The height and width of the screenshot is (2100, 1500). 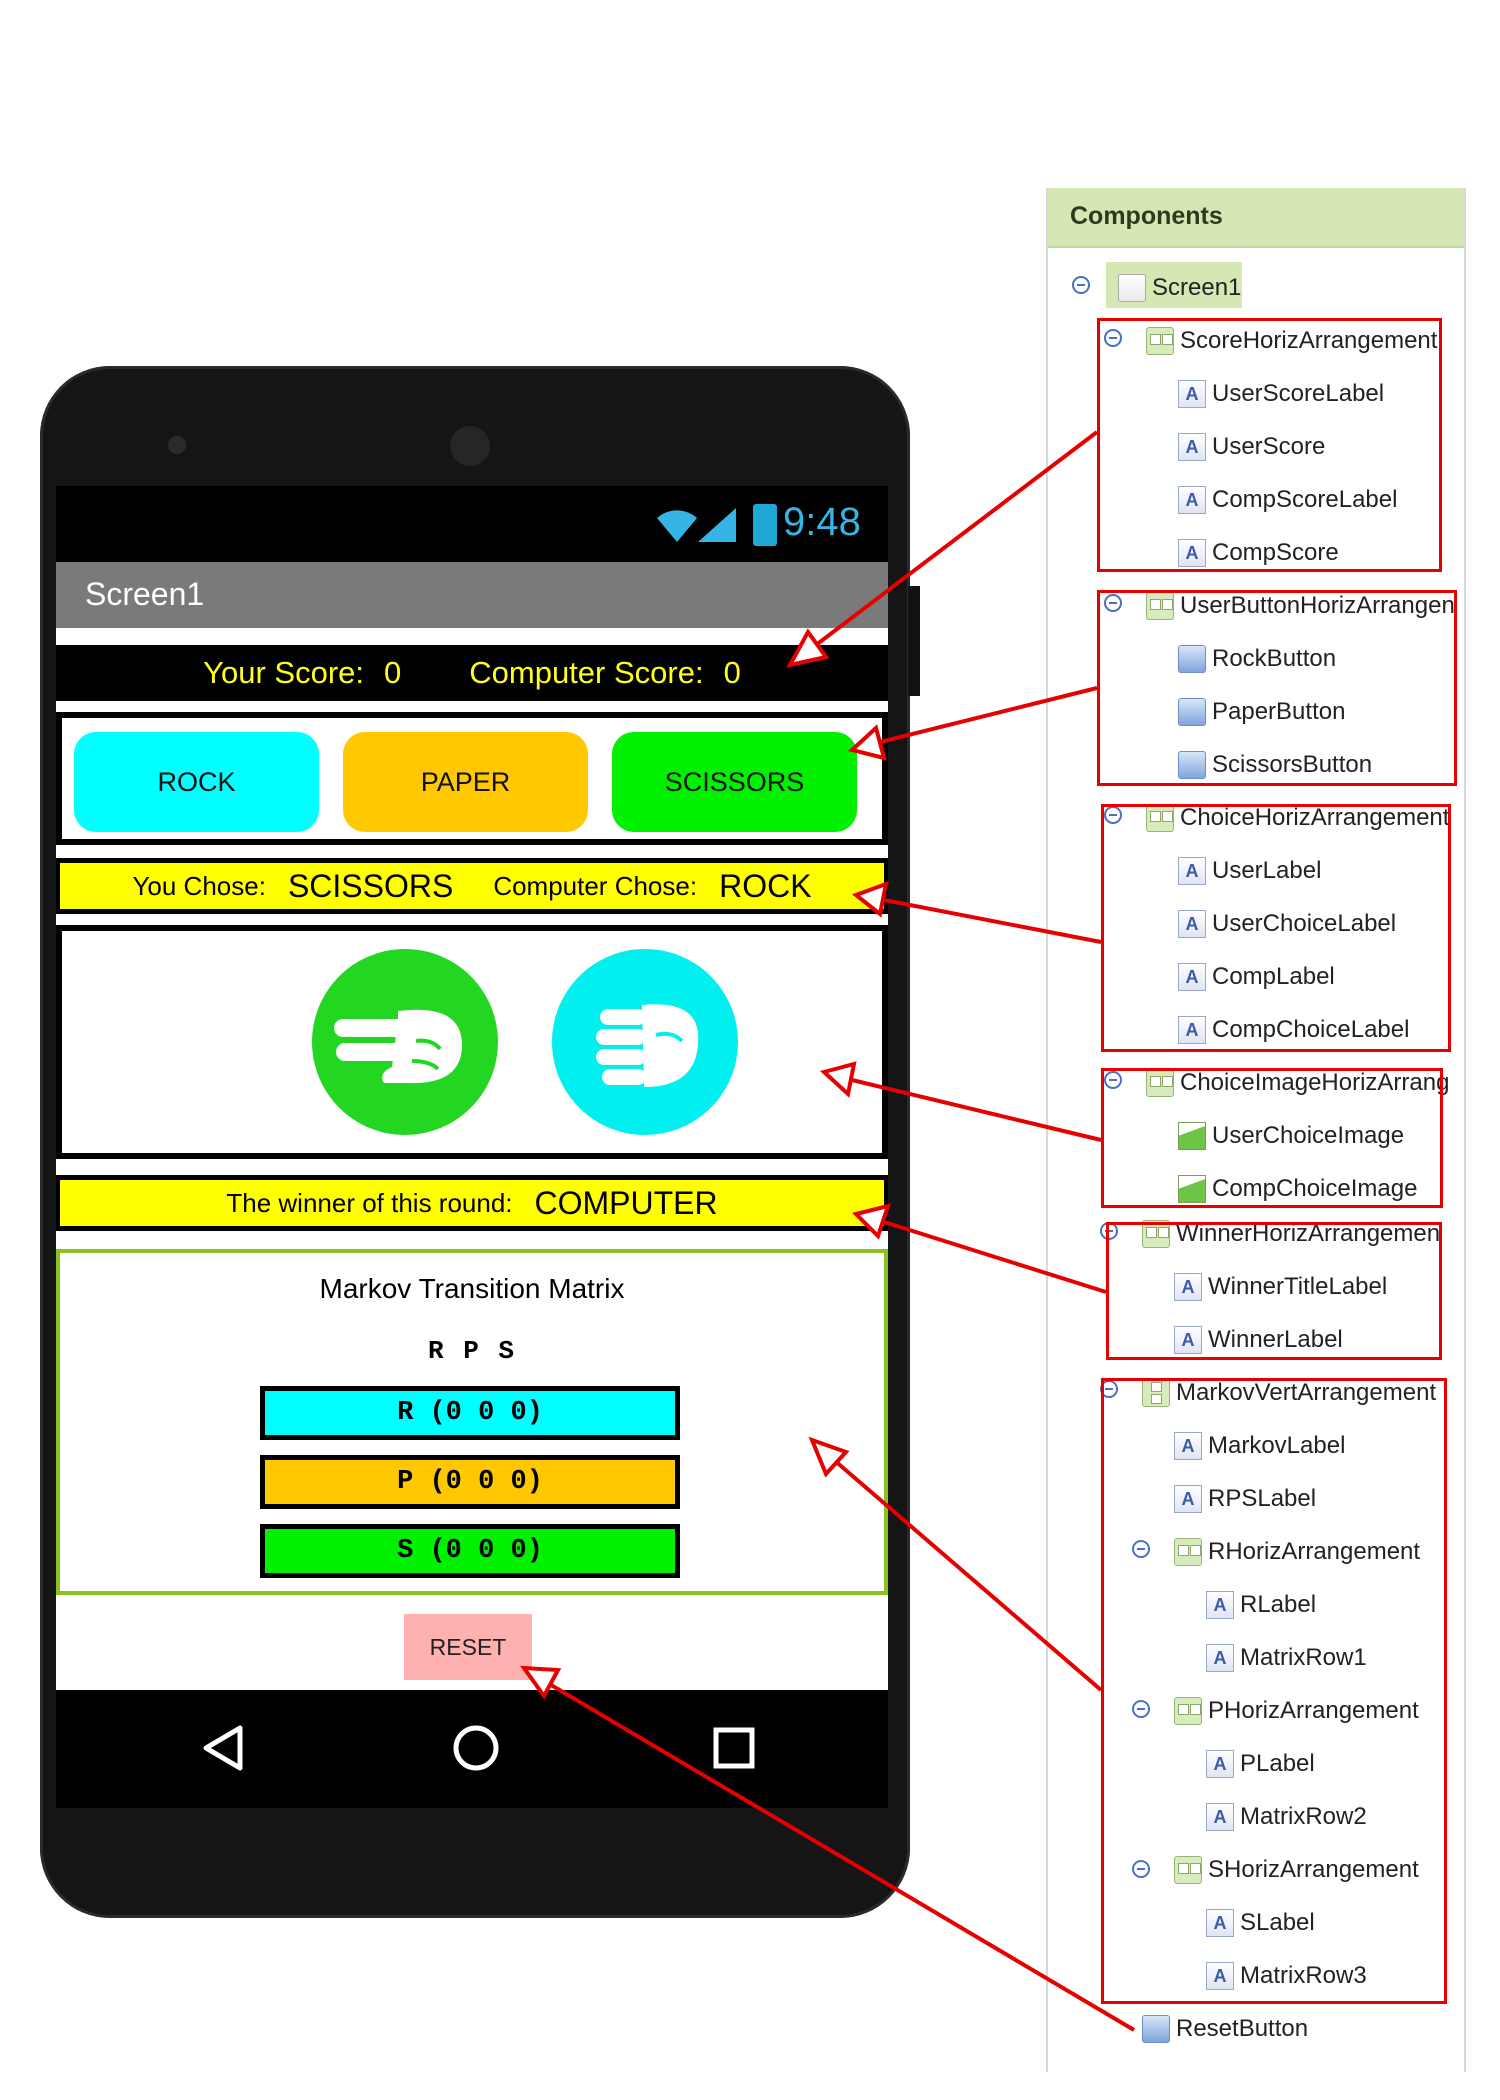 I want to click on comp-choice-value: ROCK, so click(x=765, y=885).